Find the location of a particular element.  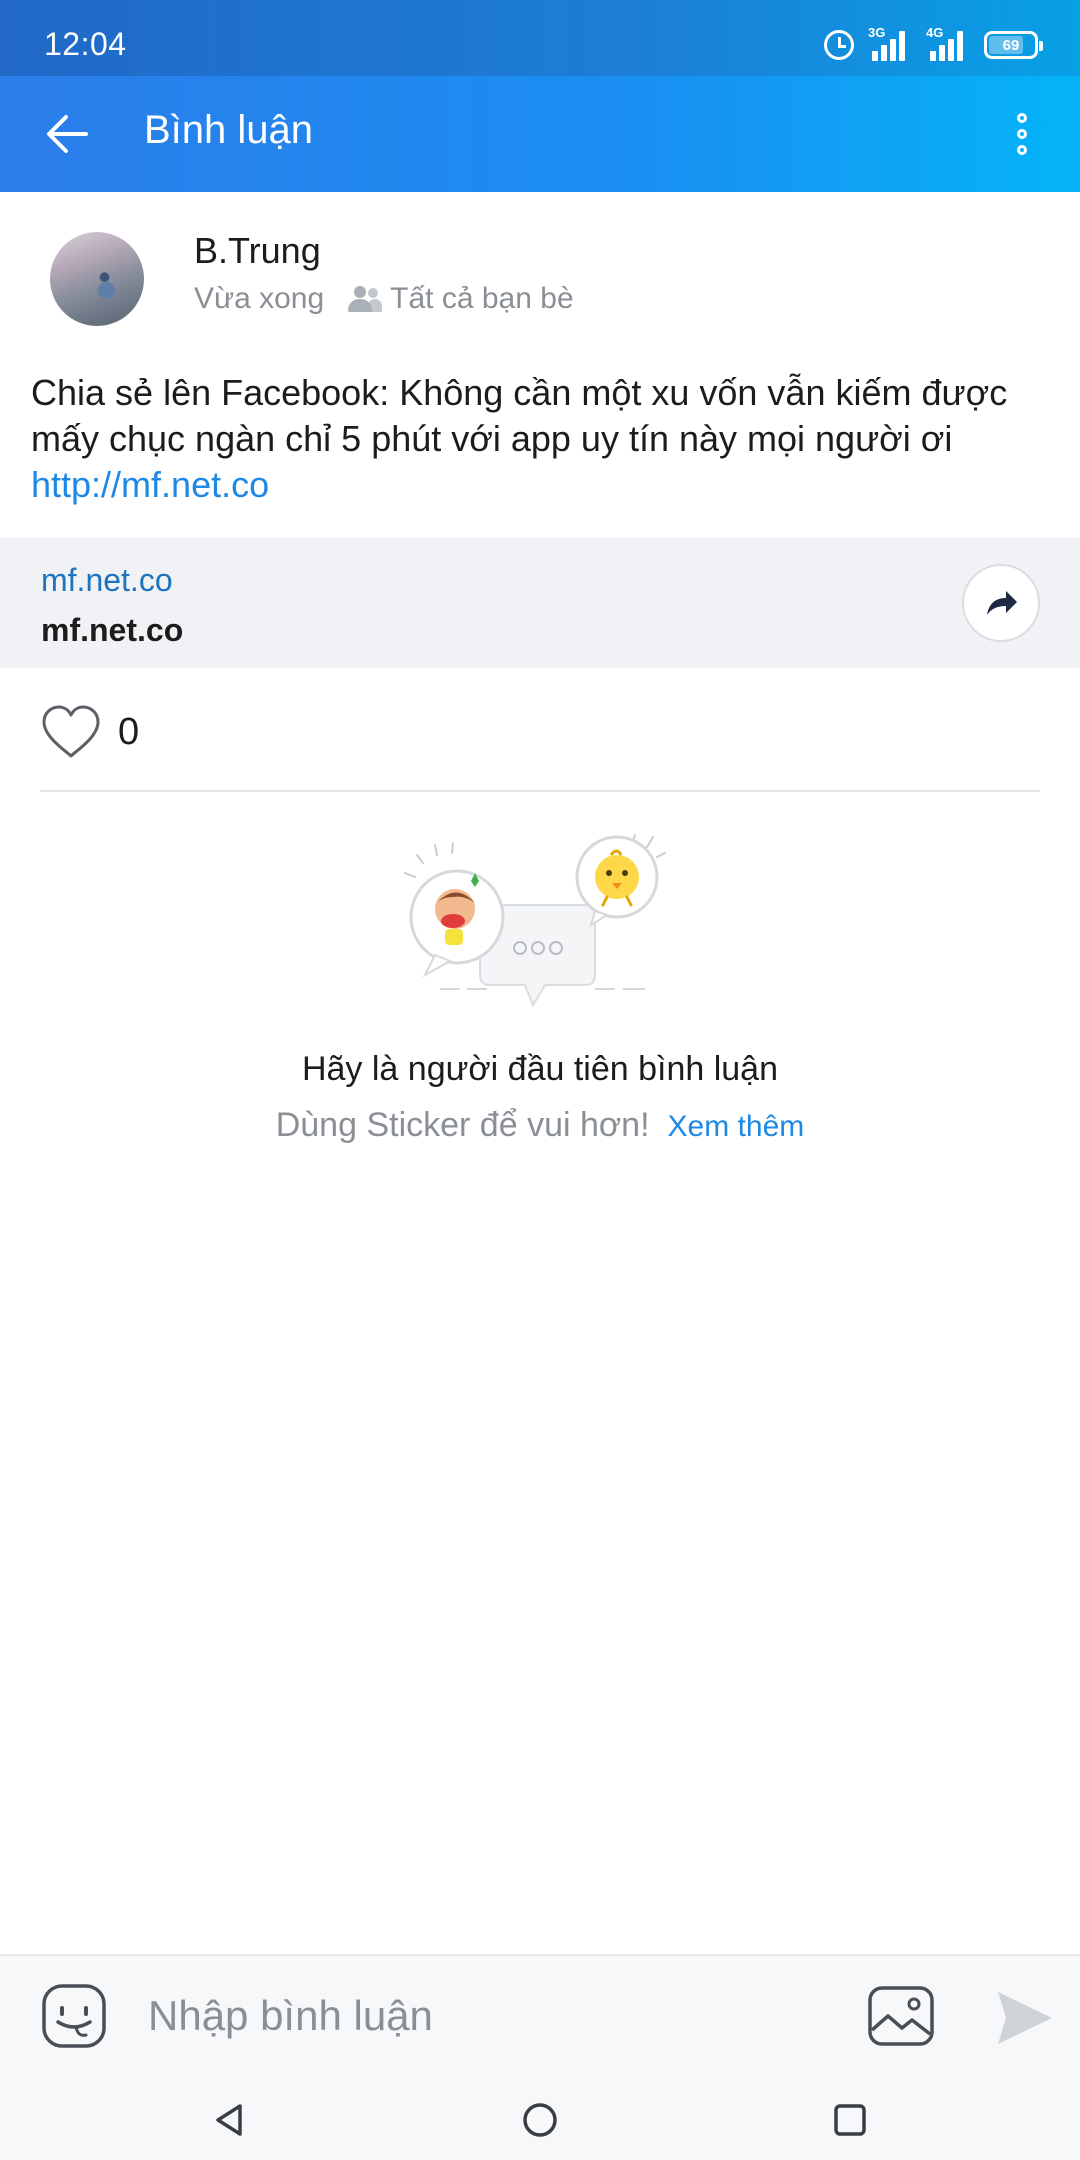

signal-3g-label: 3G is located at coordinates (877, 32).